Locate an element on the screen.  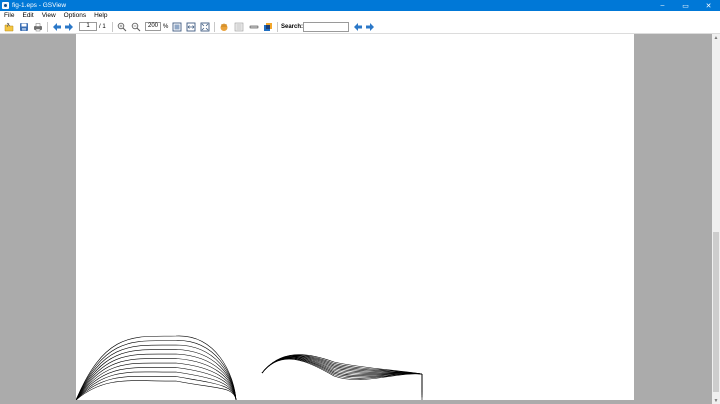
zoom-level-input: 200 is located at coordinates (153, 26).